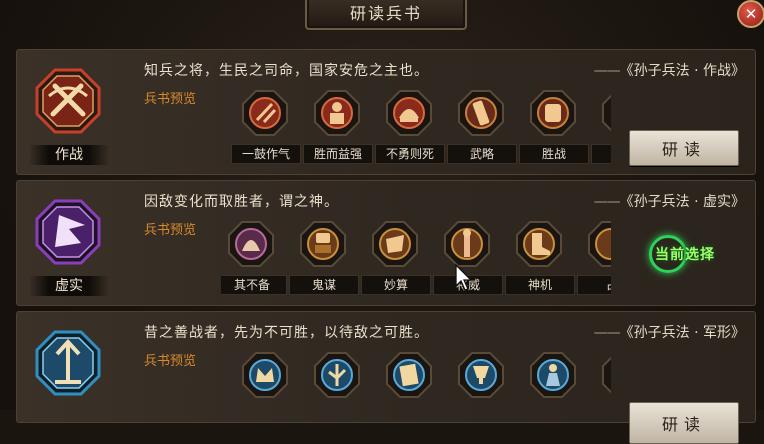  I want to click on skill-label: 神机, so click(540, 285).